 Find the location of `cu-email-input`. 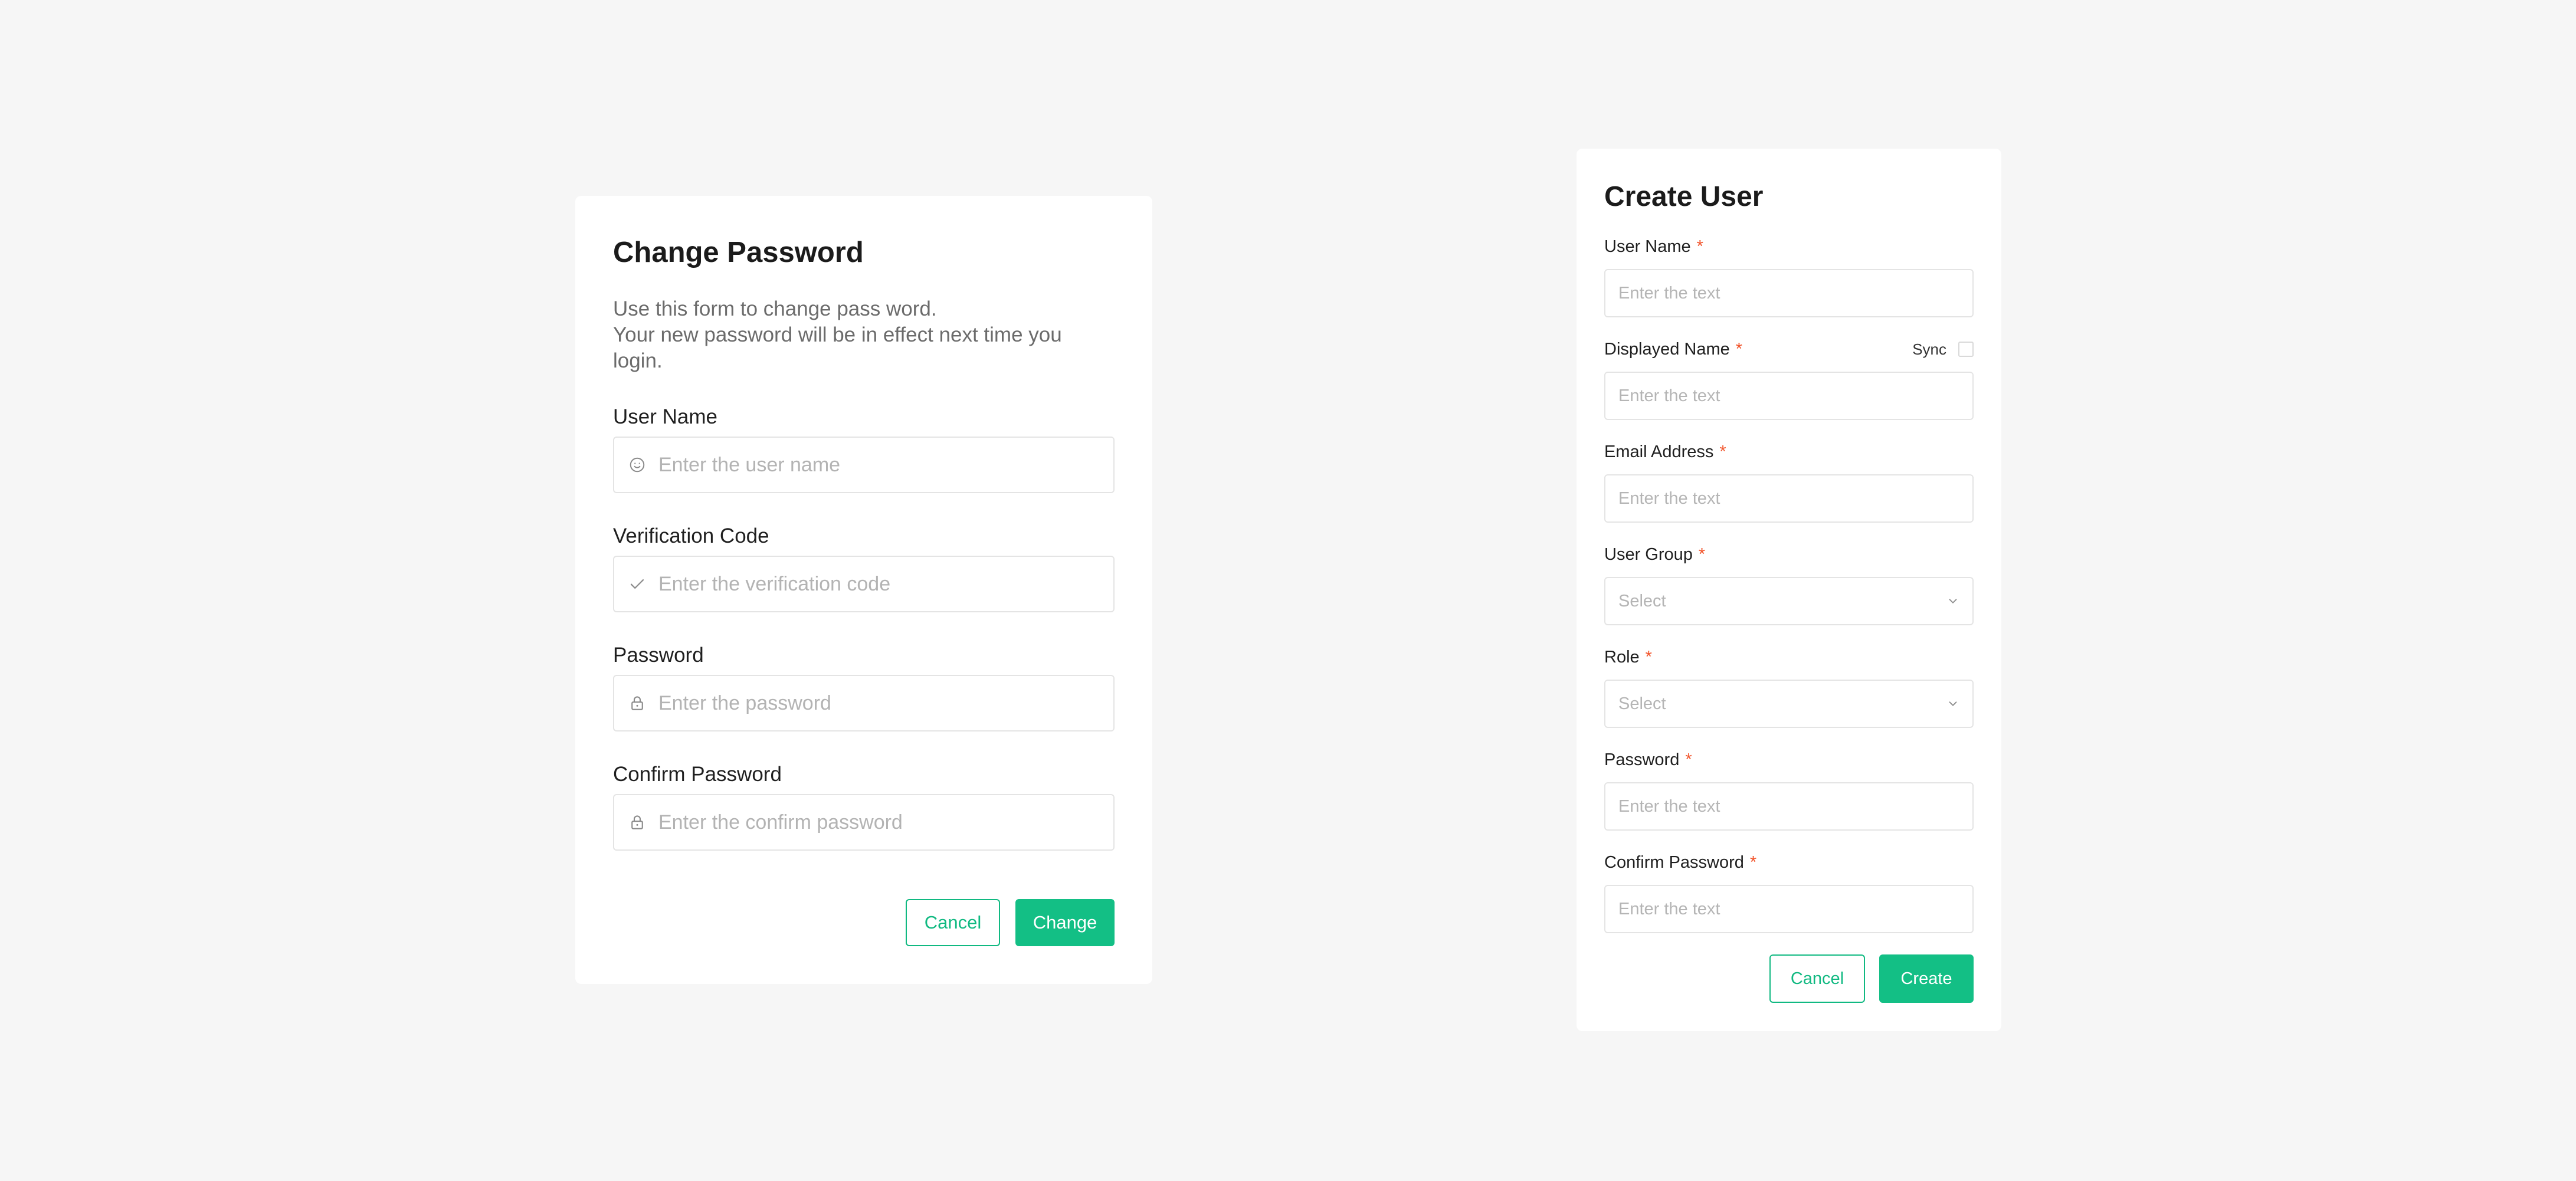

cu-email-input is located at coordinates (1788, 498).